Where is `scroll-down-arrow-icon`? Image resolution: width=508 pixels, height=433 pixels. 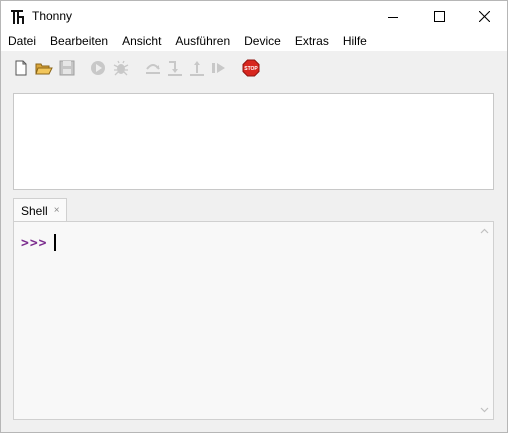
scroll-down-arrow-icon is located at coordinates (484, 409).